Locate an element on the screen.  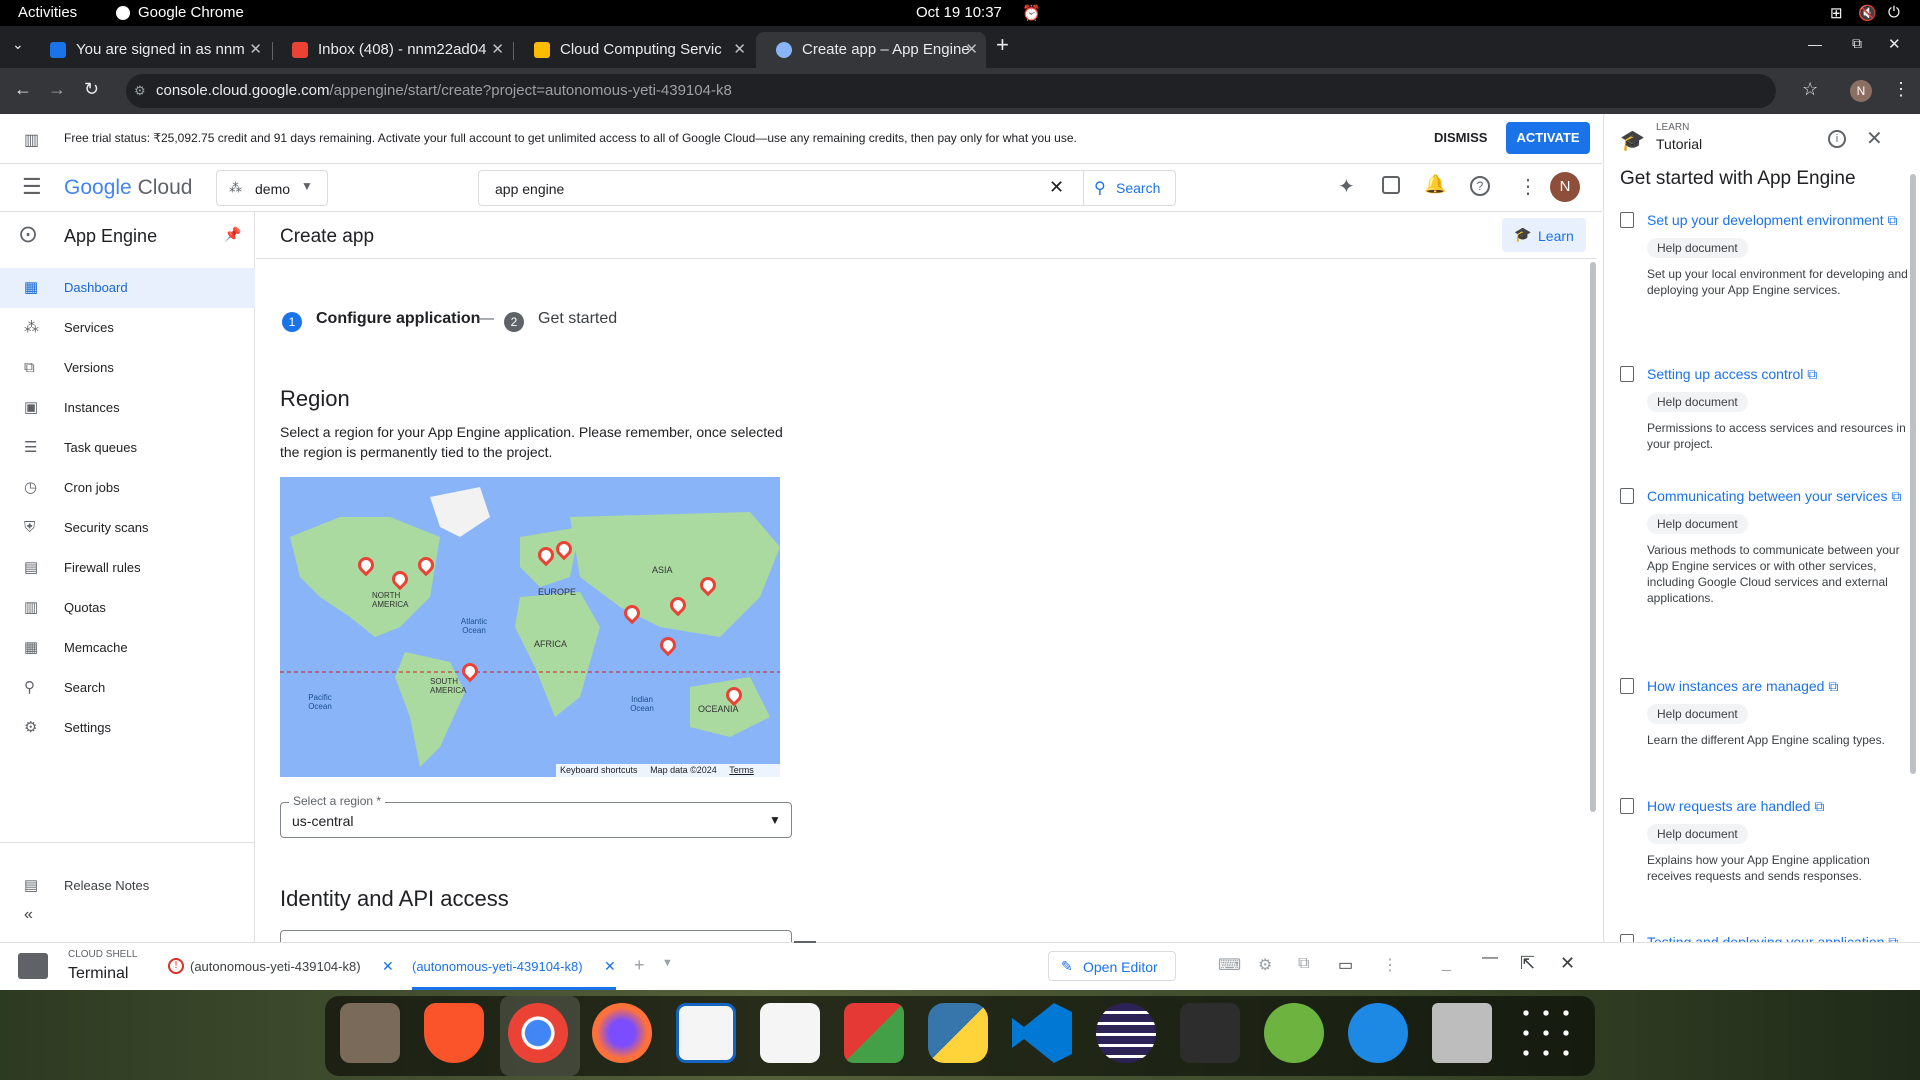
sidebar-item-security-scans: ⛨ Security scans is located at coordinates (127, 528).